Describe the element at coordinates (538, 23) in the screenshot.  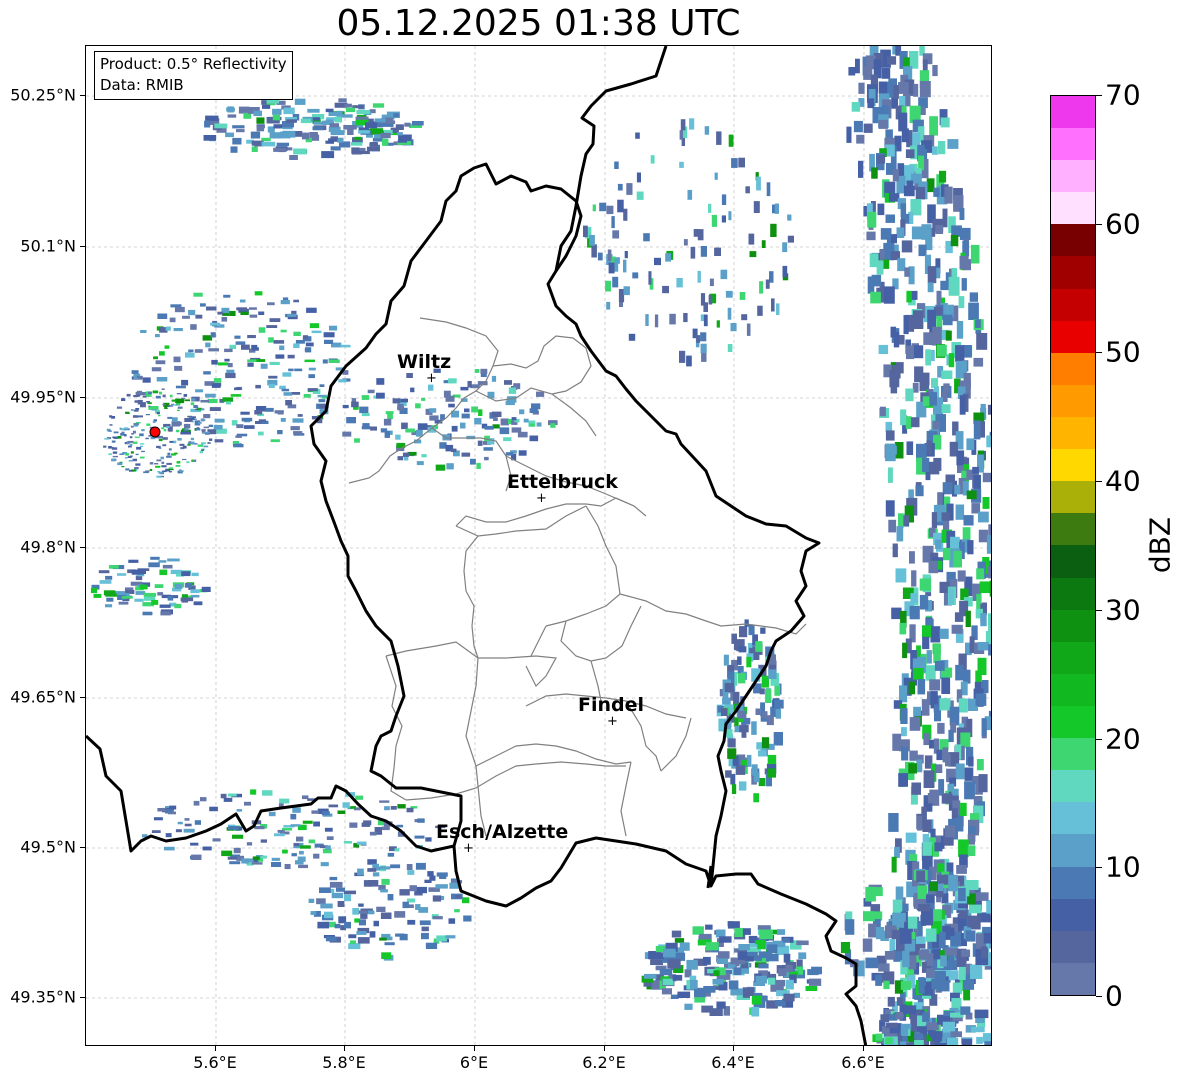
I see `map-title: 05.12.2025 01:38 UTC` at that location.